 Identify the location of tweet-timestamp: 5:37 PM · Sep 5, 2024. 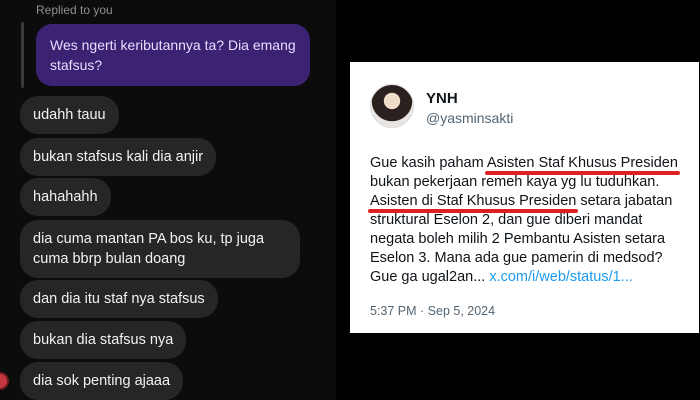
(432, 311).